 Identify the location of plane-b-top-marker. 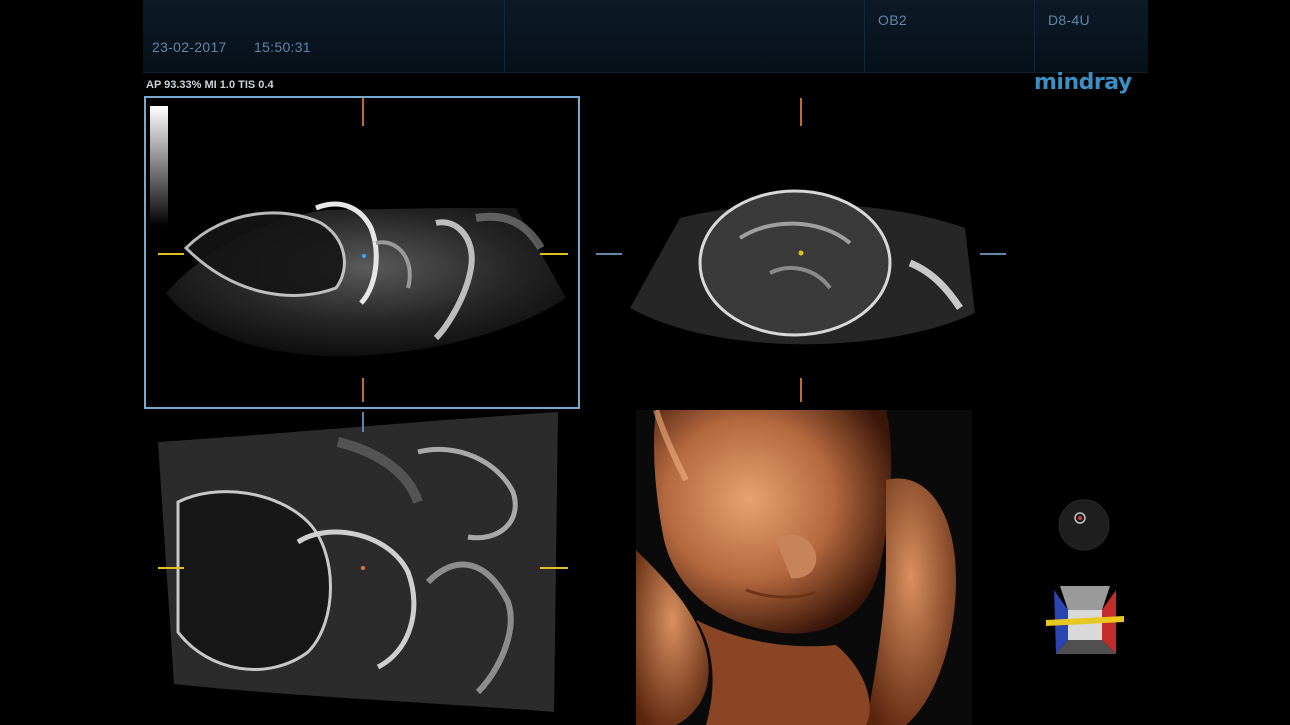
(801, 112).